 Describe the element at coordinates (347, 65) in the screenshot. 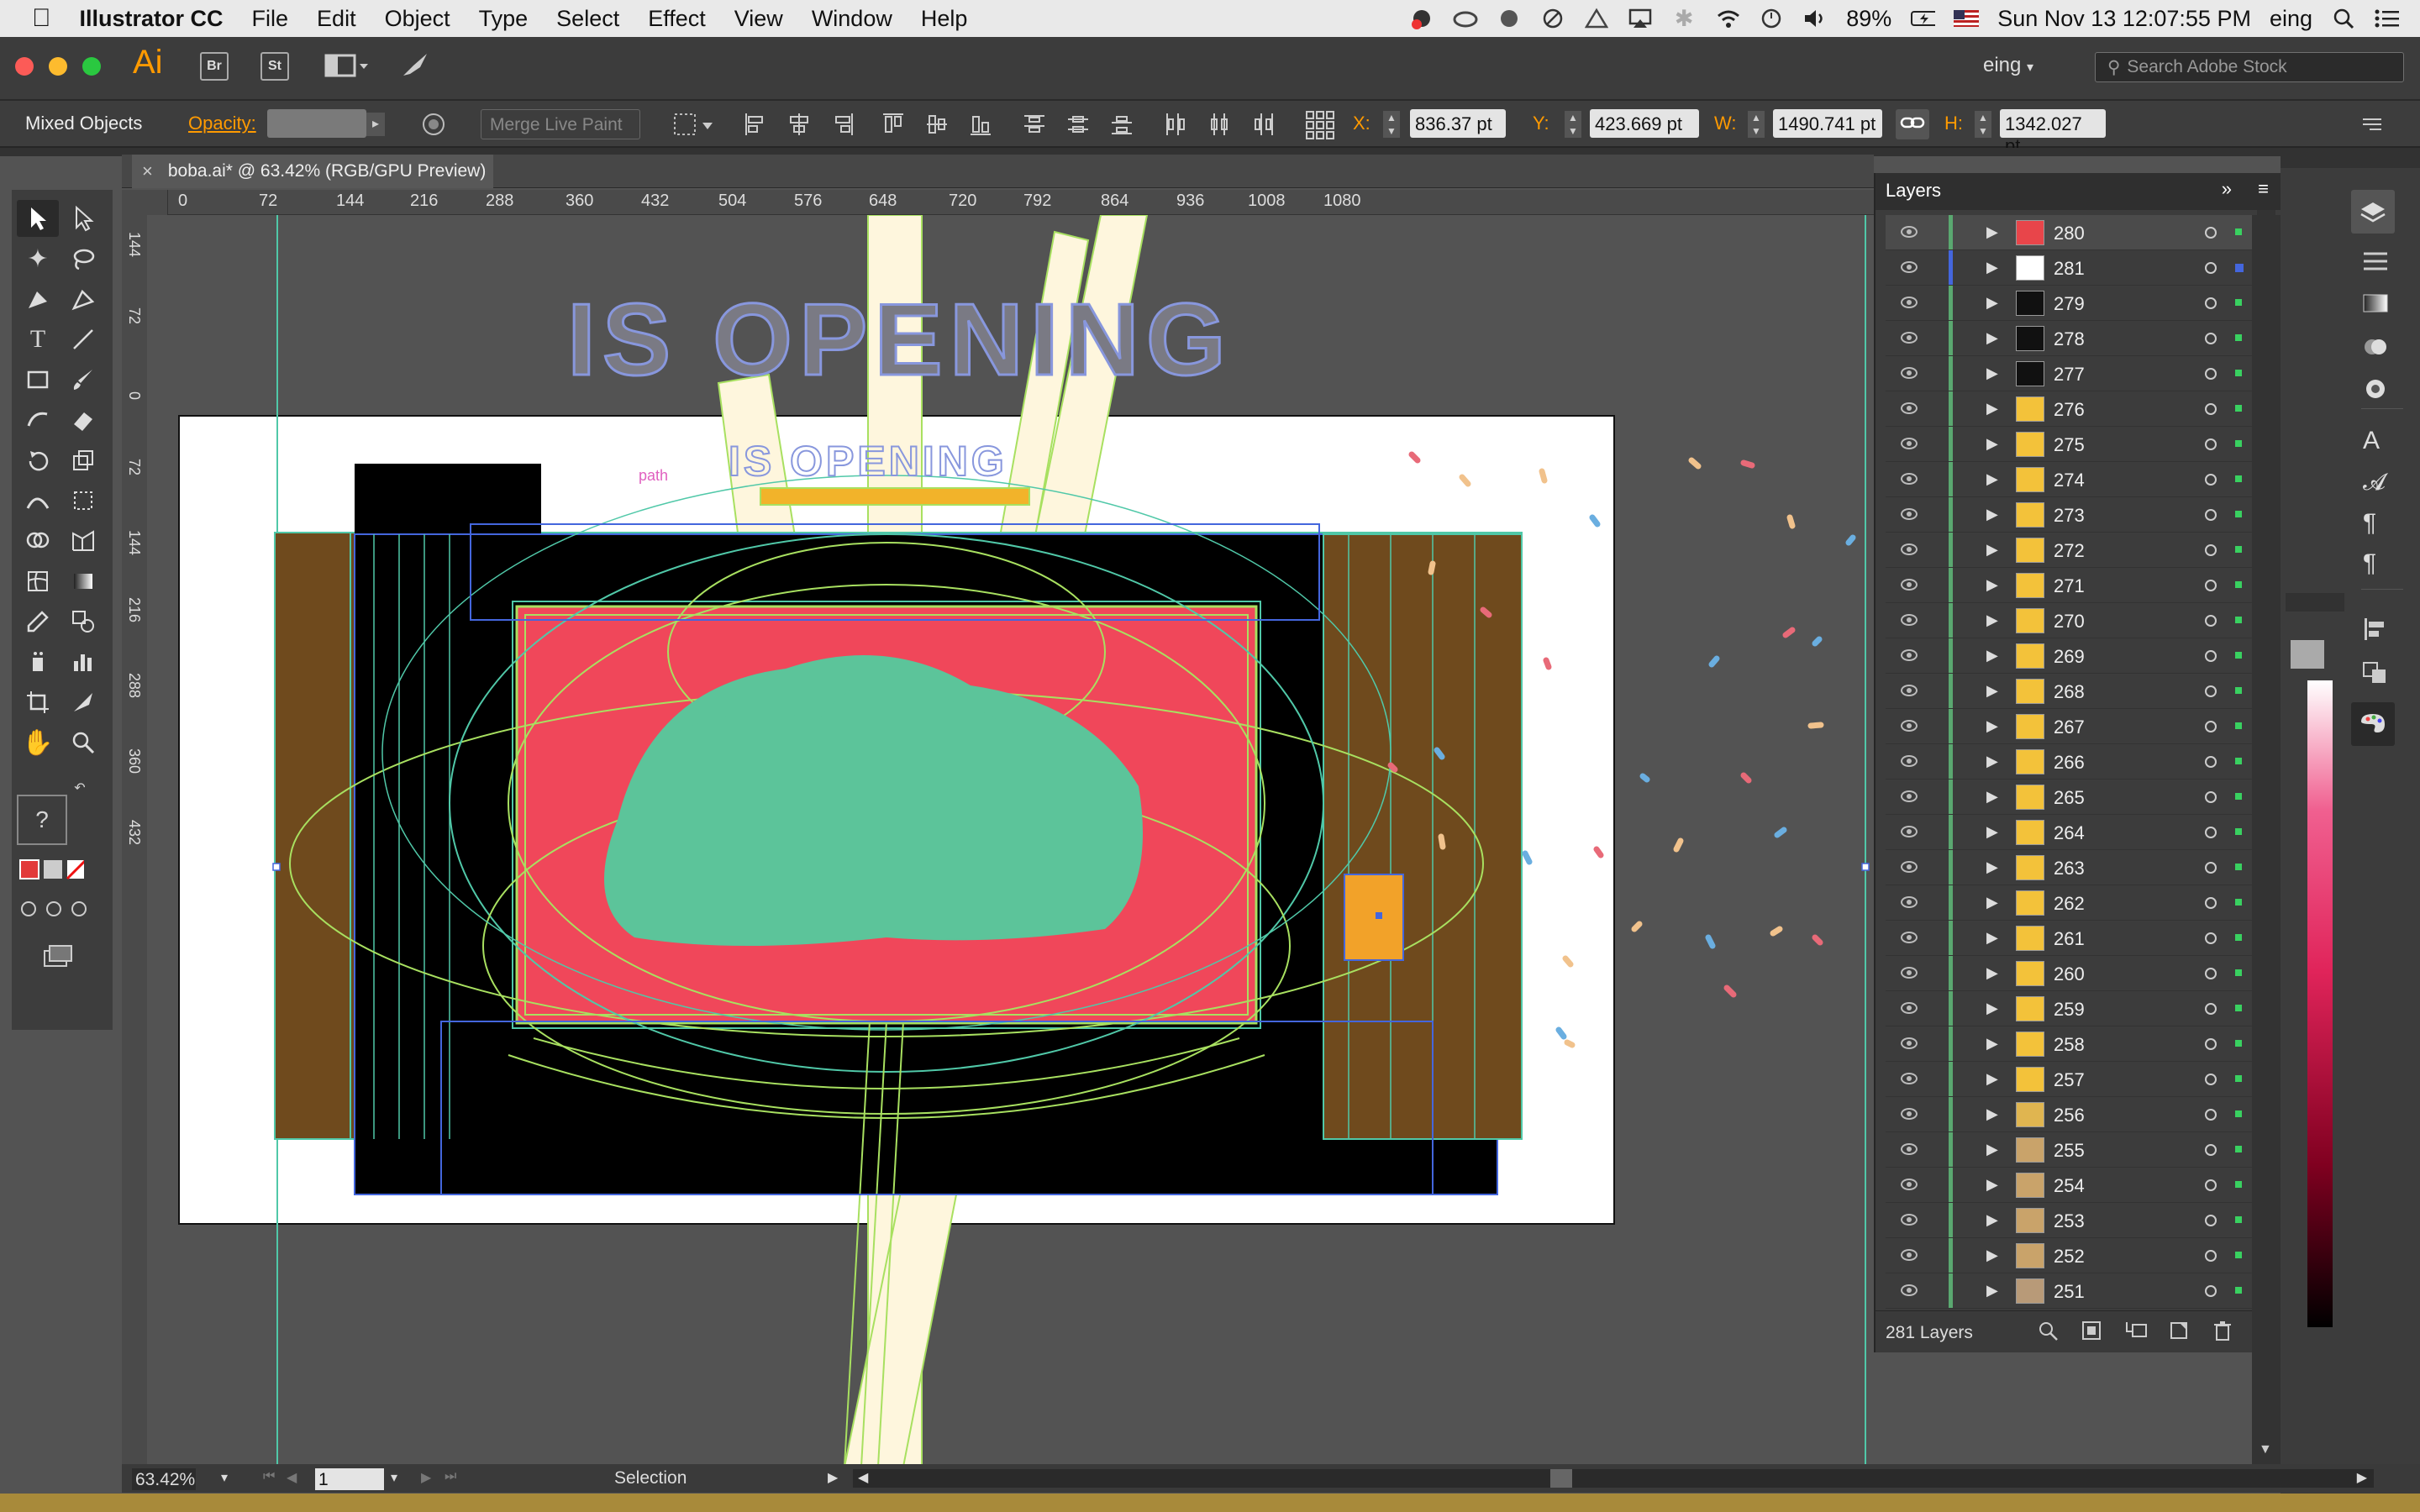

I see `arrange-documents-icon` at that location.